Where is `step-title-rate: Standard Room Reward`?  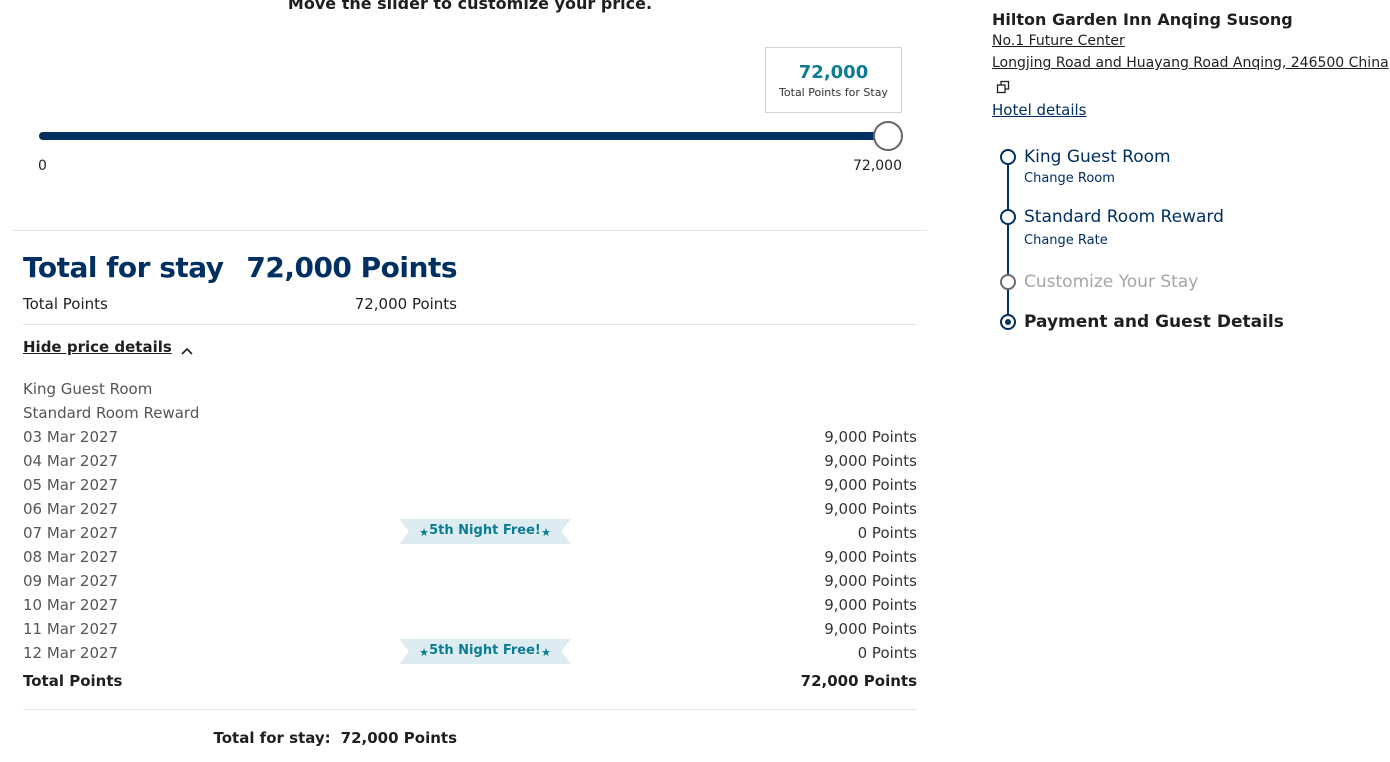 step-title-rate: Standard Room Reward is located at coordinates (1124, 217).